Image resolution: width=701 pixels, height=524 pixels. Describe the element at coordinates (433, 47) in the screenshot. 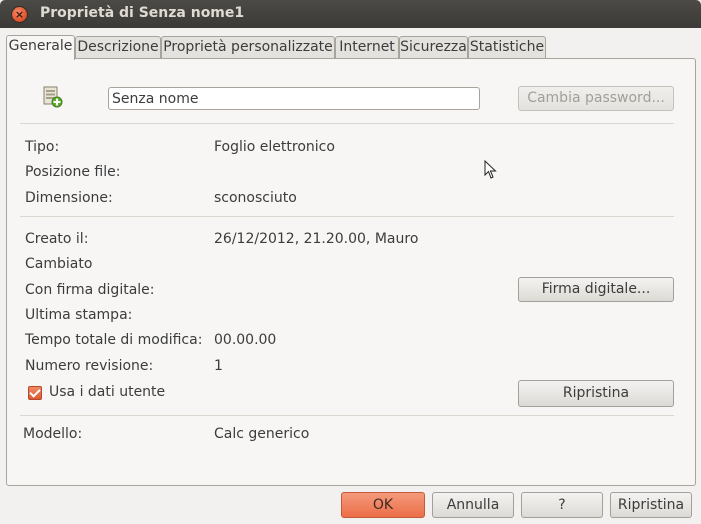

I see `tab-sicurezza: Sicurezza` at that location.